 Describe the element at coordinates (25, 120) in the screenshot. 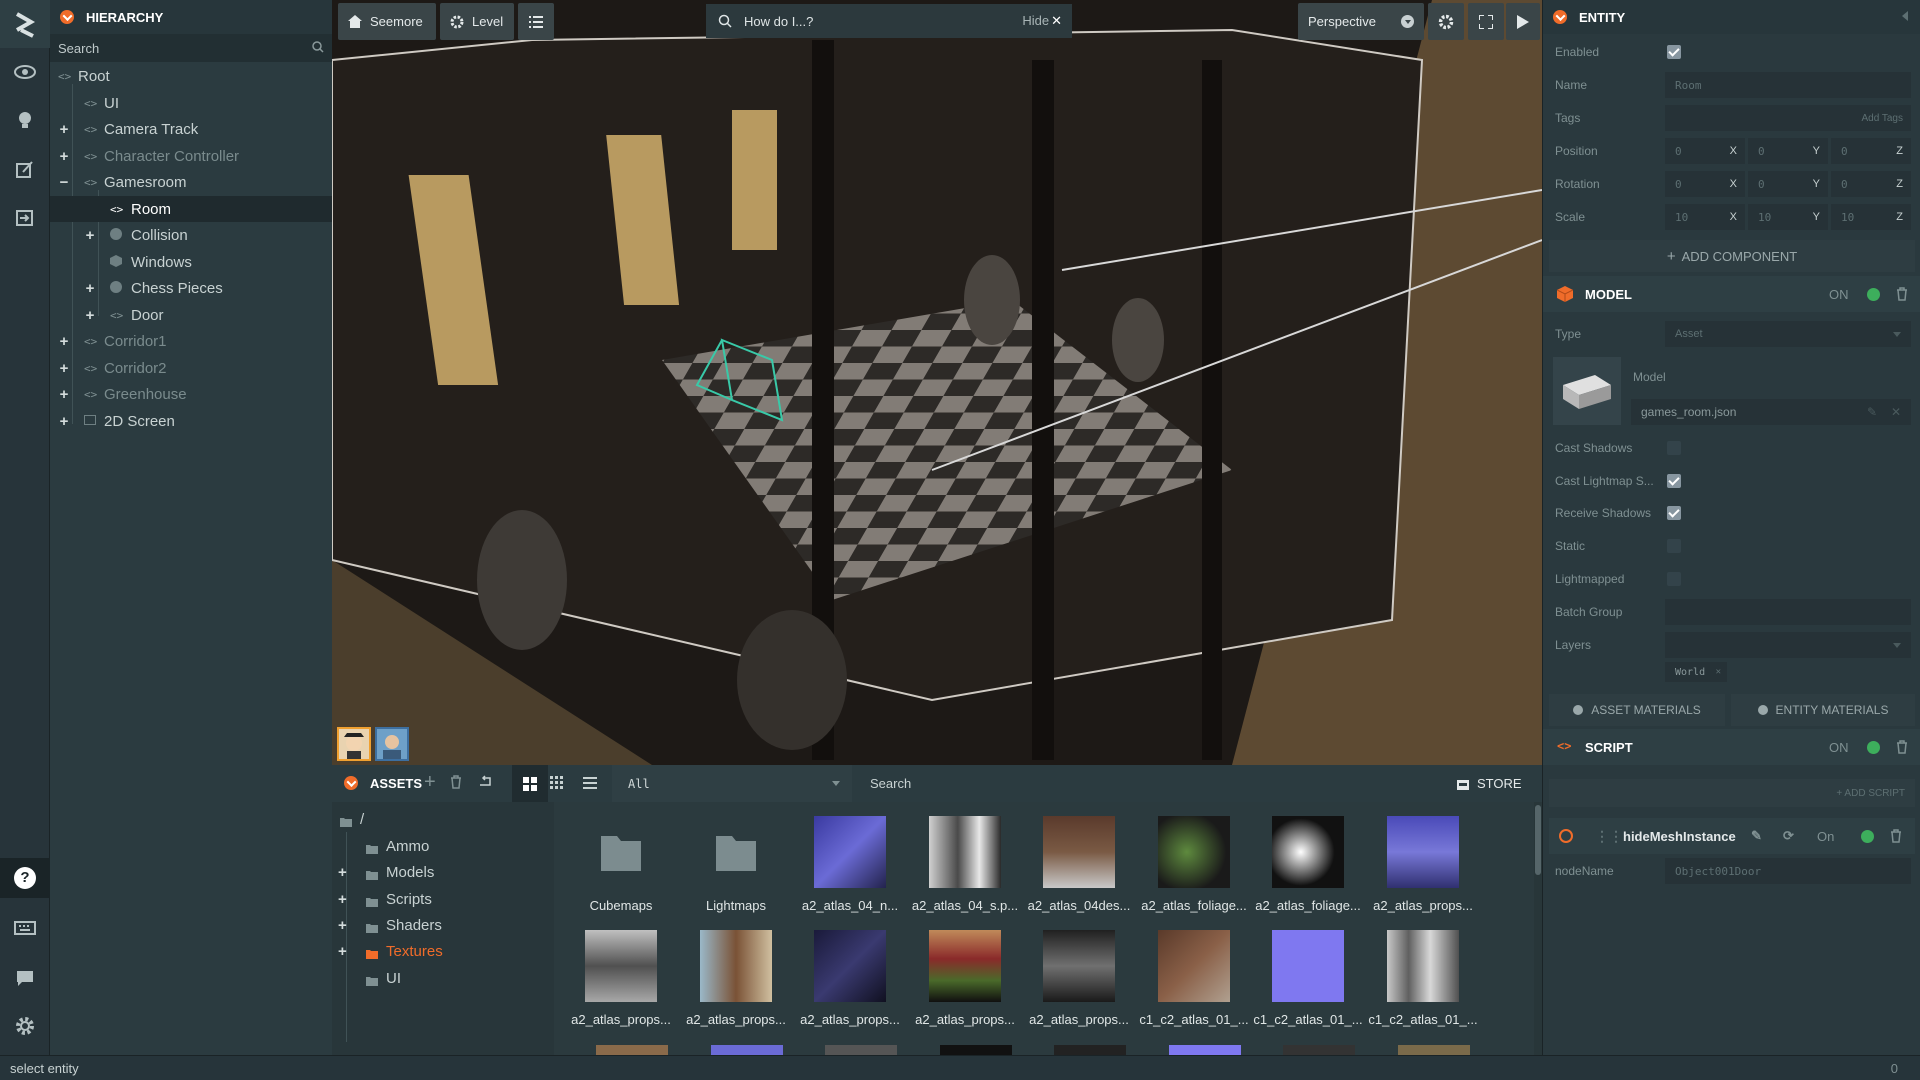

I see `lightbulb-icon` at that location.